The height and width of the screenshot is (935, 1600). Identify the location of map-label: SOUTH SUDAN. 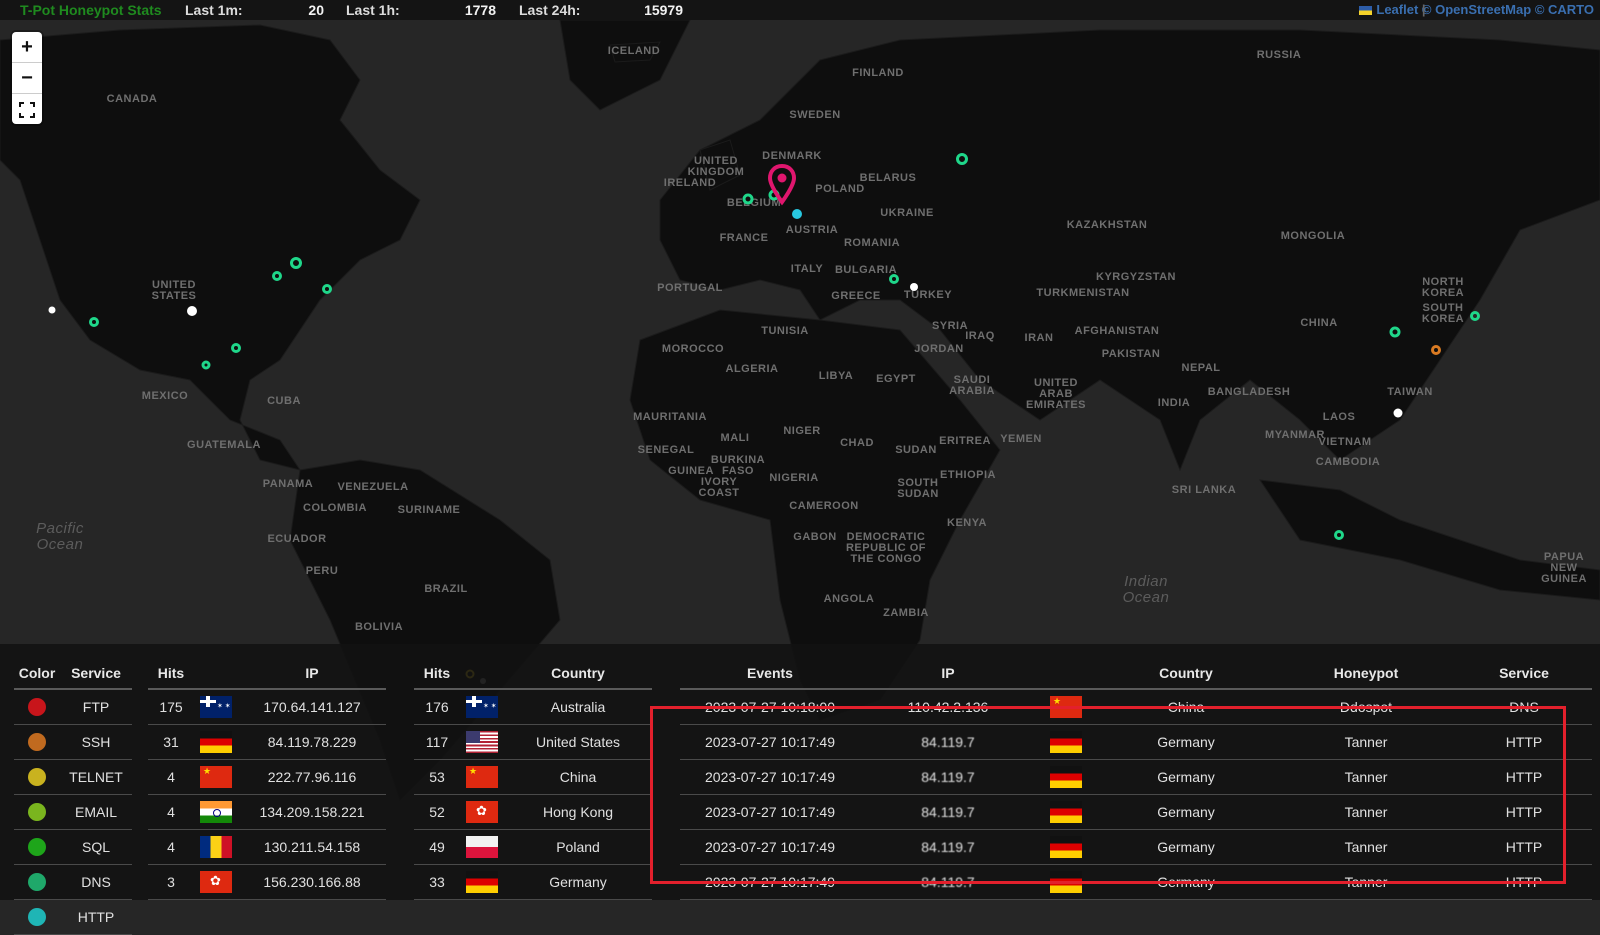
(918, 488).